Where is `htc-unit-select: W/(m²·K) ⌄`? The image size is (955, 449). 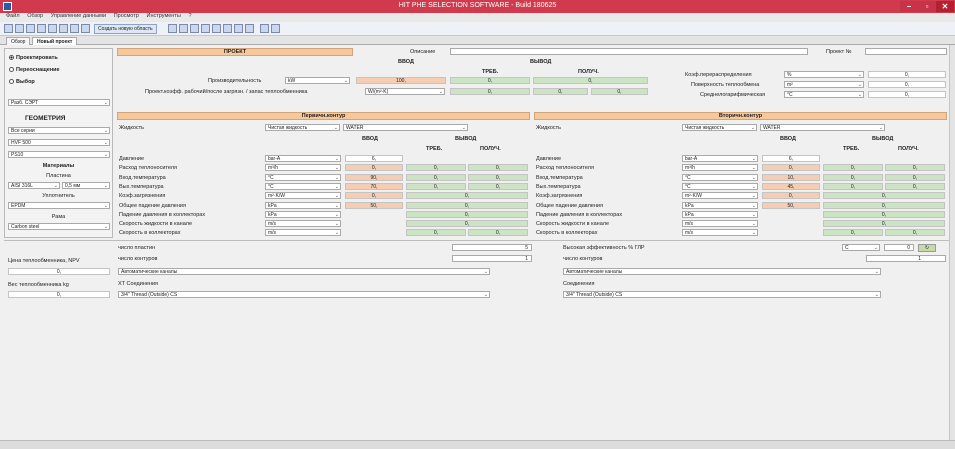
htc-unit-select: W/(m²·K) ⌄ is located at coordinates (405, 91).